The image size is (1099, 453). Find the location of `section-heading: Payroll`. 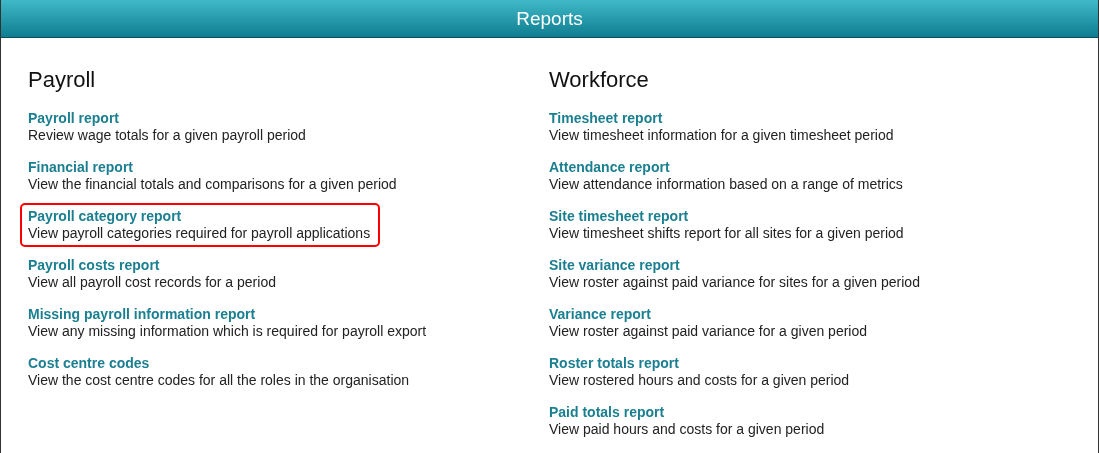

section-heading: Payroll is located at coordinates (62, 80).